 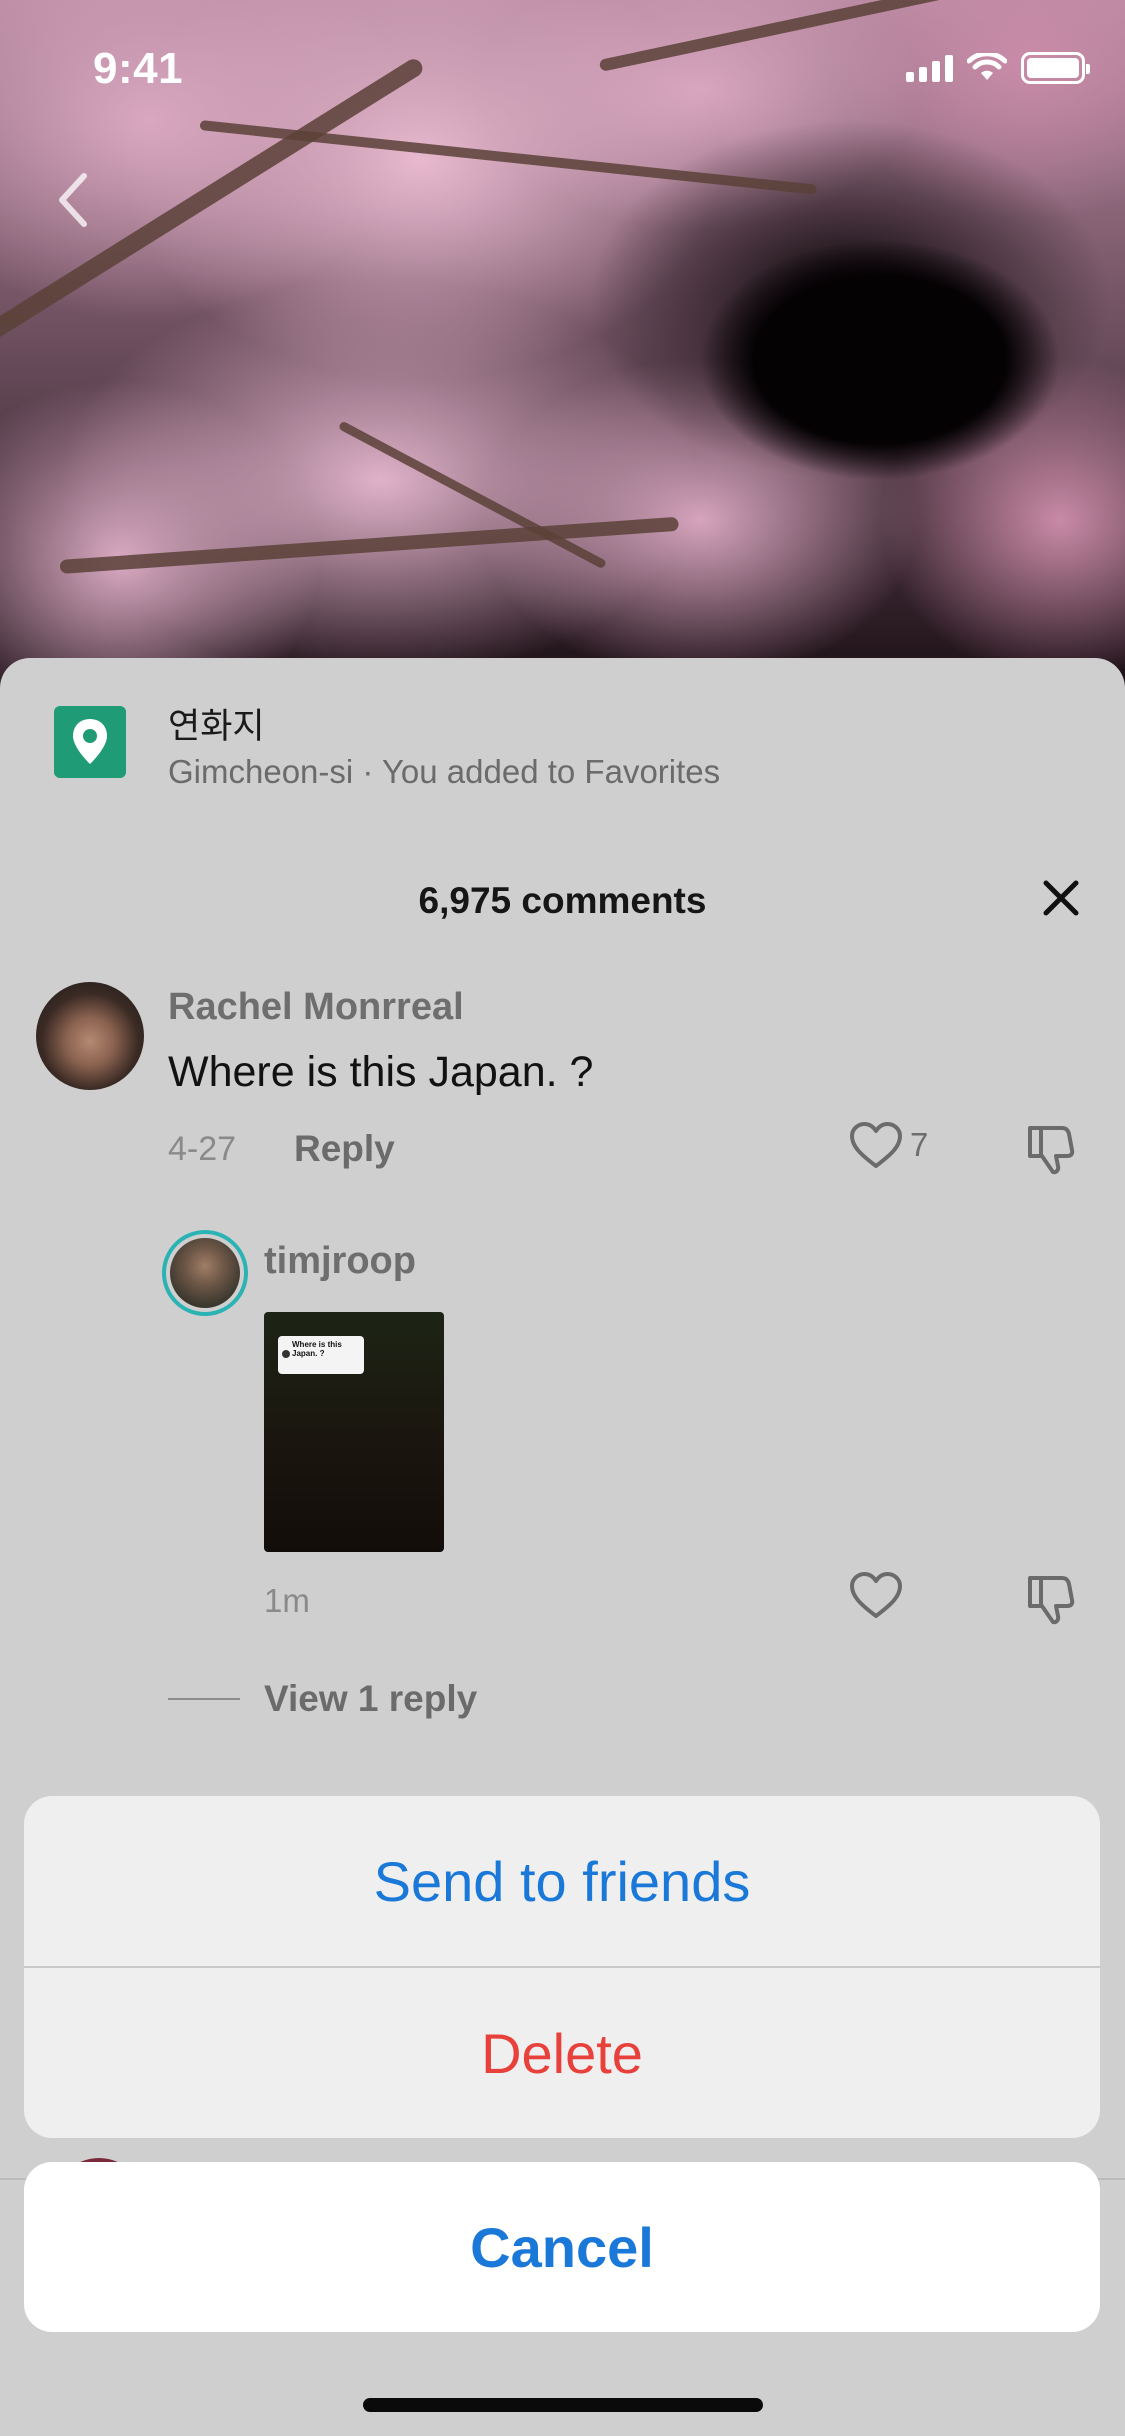 I want to click on dislike-button, so click(x=1052, y=1148).